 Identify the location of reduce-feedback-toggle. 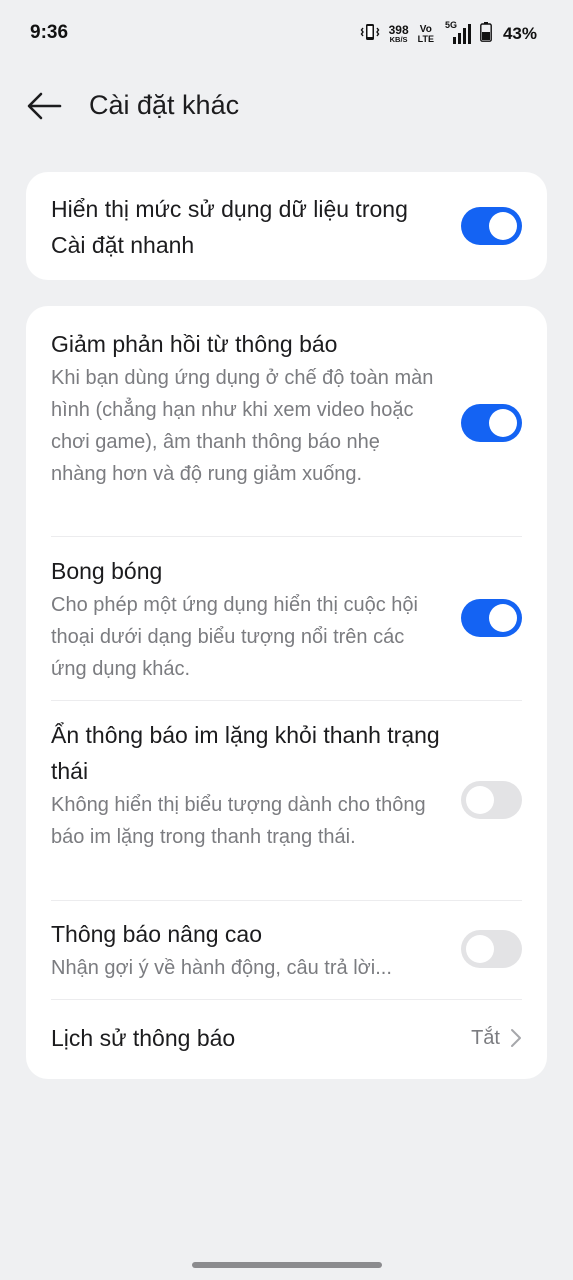
(491, 423).